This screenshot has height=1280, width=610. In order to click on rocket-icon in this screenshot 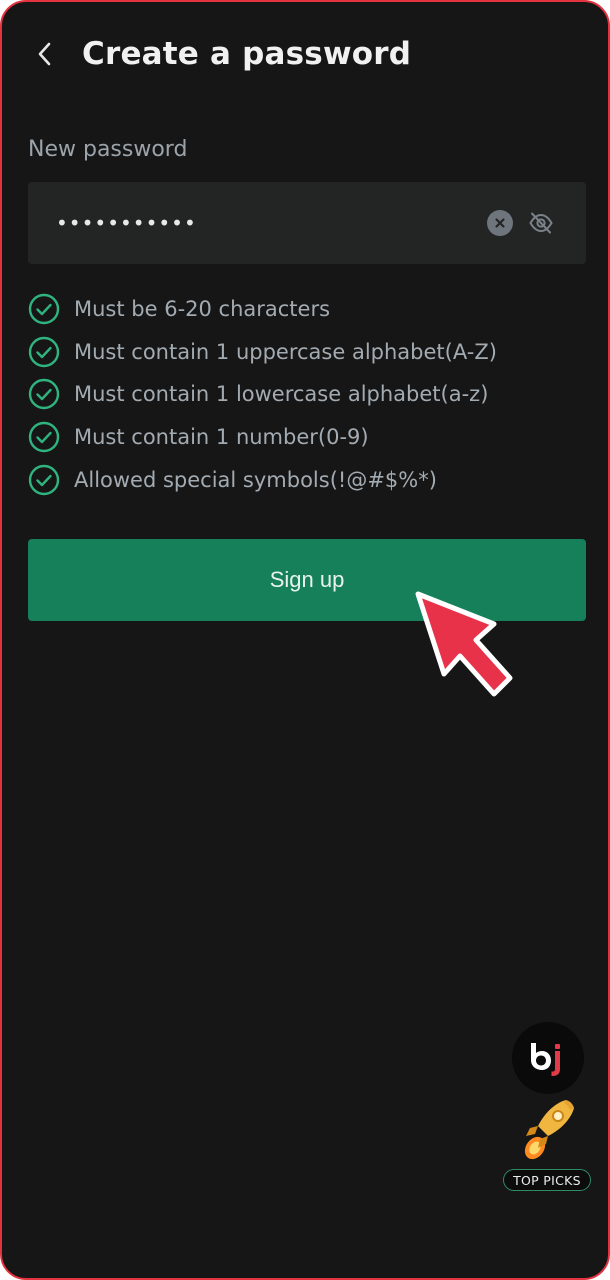, I will do `click(548, 1129)`.